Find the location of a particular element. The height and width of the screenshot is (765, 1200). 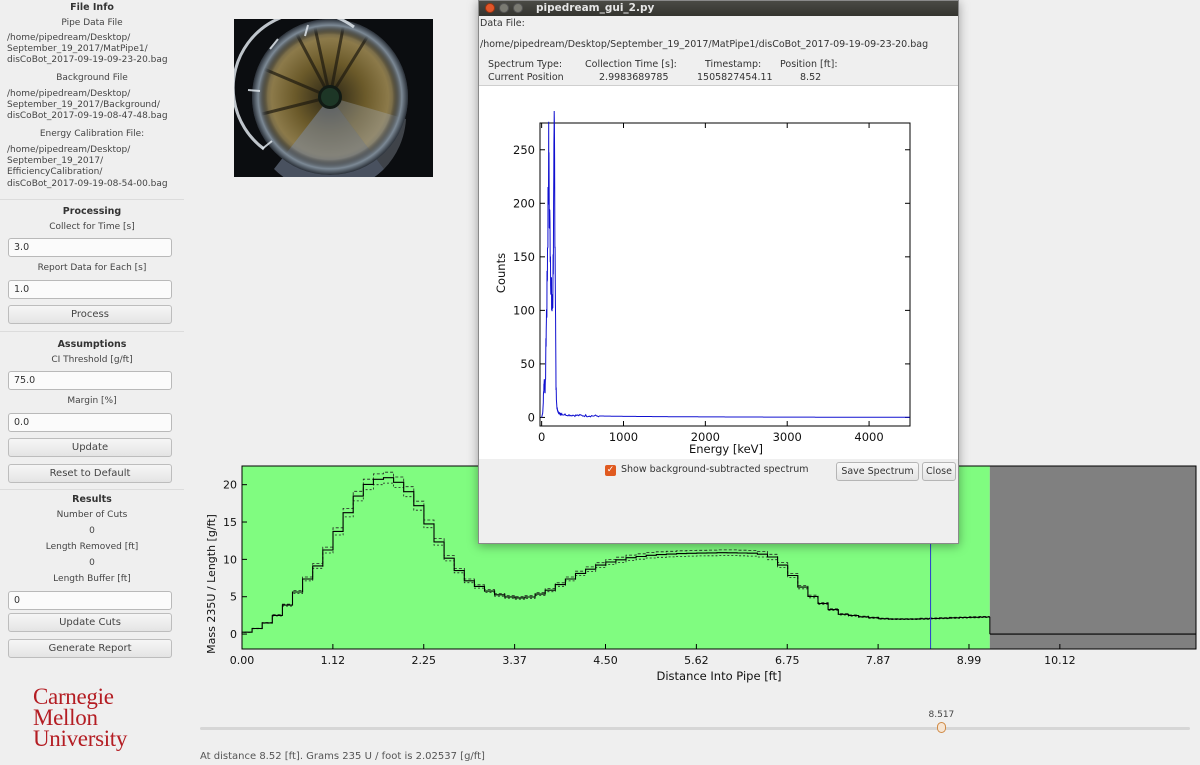

collect-time-label: Collect for Time [s] is located at coordinates (92, 227).